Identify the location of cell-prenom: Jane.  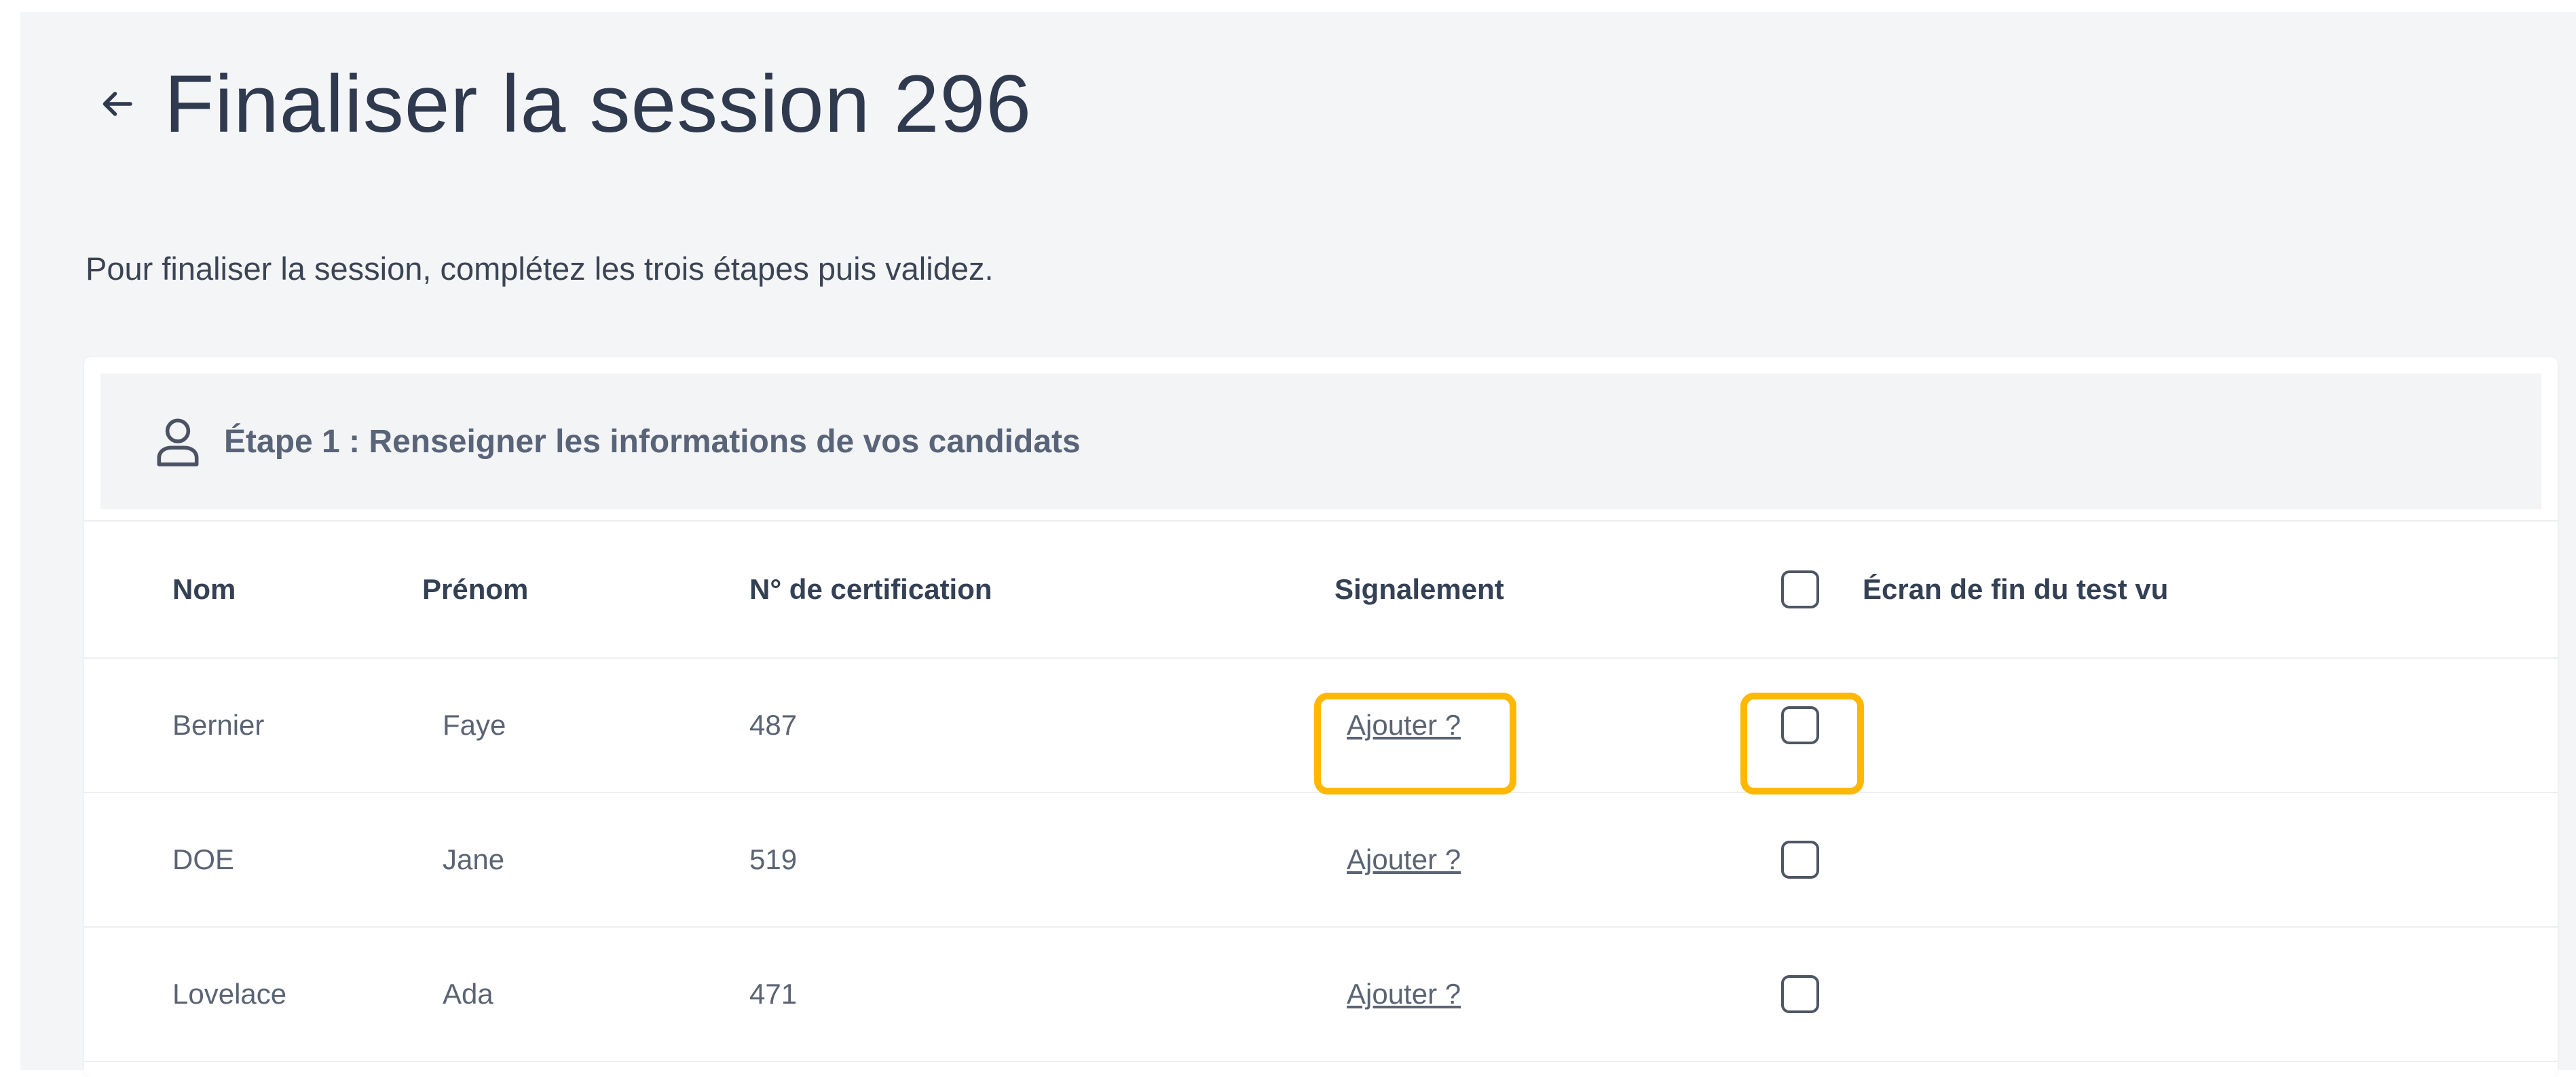
(474, 859).